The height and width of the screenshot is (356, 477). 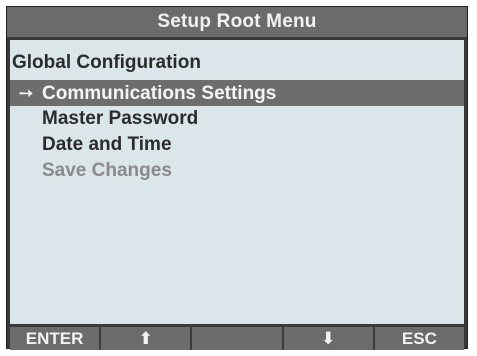 I want to click on esc-softkey: ESC, so click(x=419, y=338).